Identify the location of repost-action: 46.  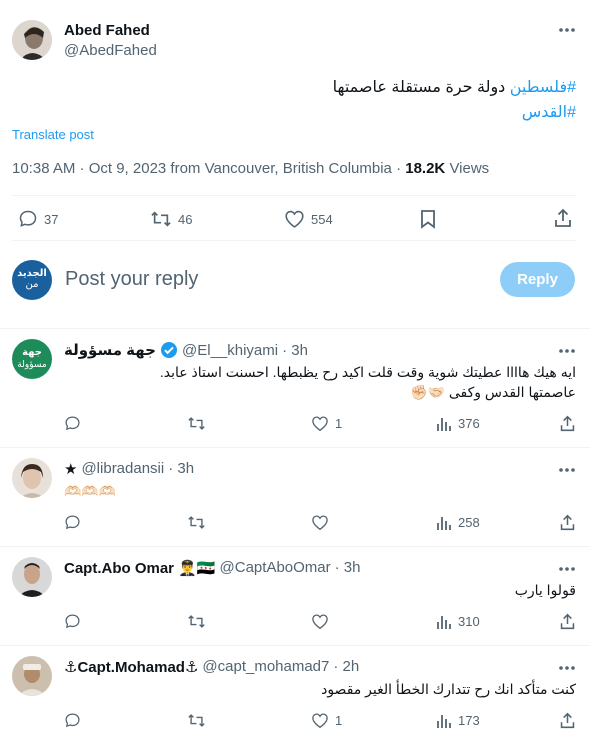
(171, 219).